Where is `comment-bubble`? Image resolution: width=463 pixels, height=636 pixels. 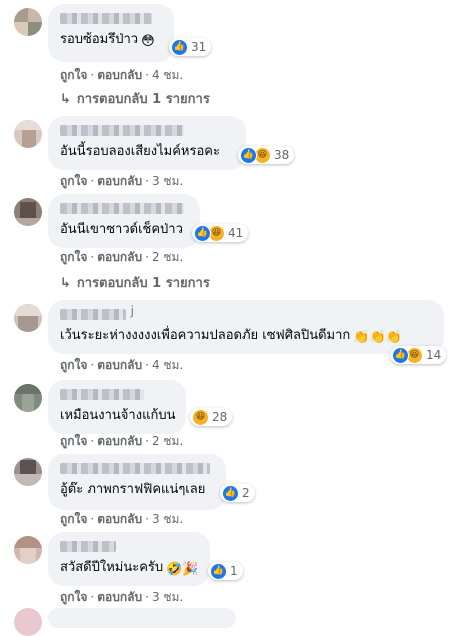
comment-bubble is located at coordinates (142, 618).